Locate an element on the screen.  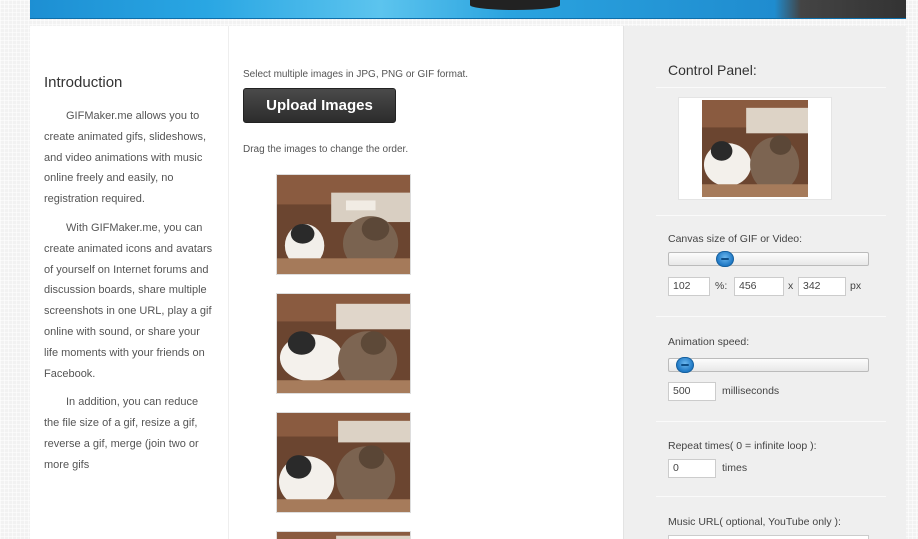
canvas-percent-input: 102 is located at coordinates (689, 286).